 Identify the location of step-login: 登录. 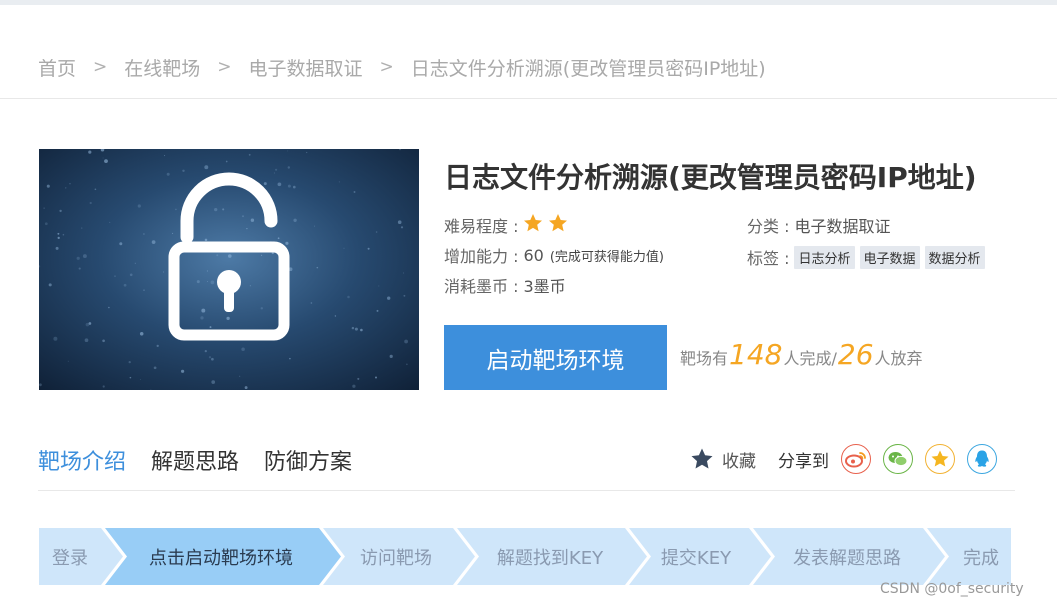
(70, 558).